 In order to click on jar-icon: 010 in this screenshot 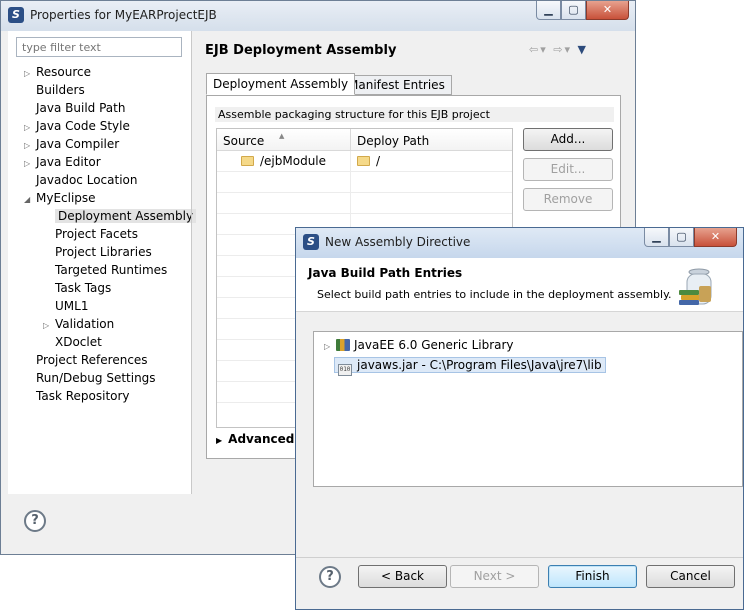, I will do `click(345, 370)`.